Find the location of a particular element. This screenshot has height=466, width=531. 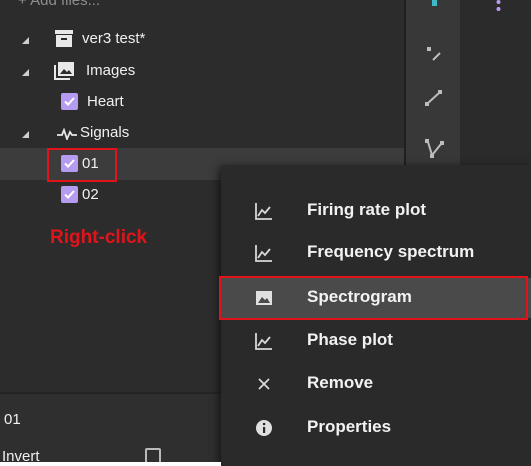

menu-item-label: Phase plot is located at coordinates (350, 339).